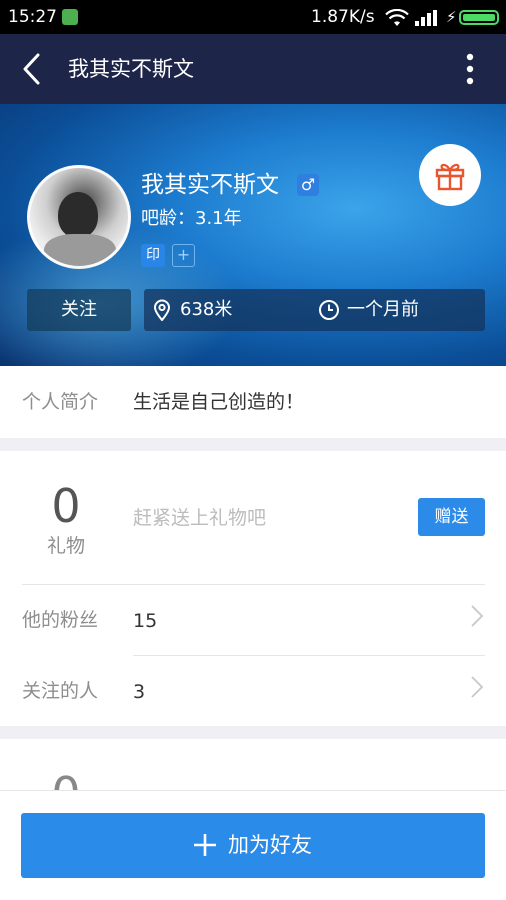 The image size is (506, 900). What do you see at coordinates (131, 69) in the screenshot?
I see `page-title: 我其实不斯文` at bounding box center [131, 69].